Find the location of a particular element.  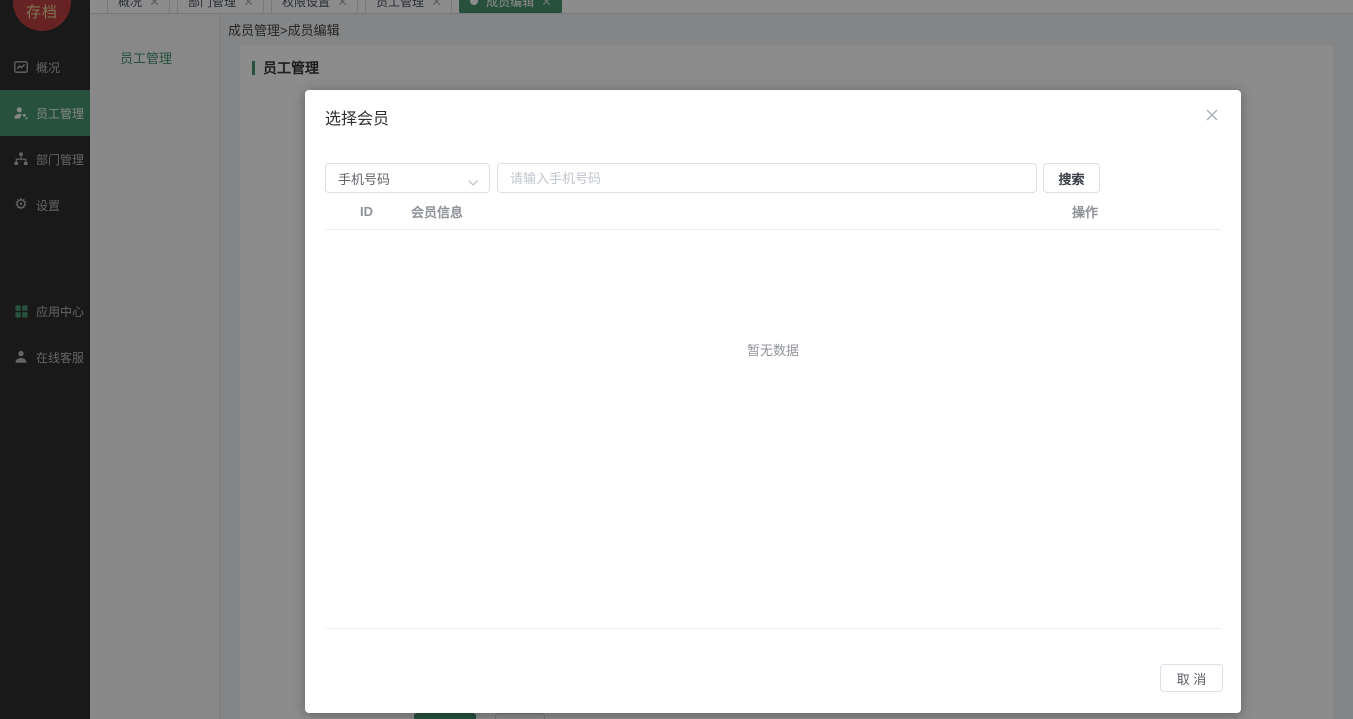

column-actions: 操作 is located at coordinates (1084, 212).